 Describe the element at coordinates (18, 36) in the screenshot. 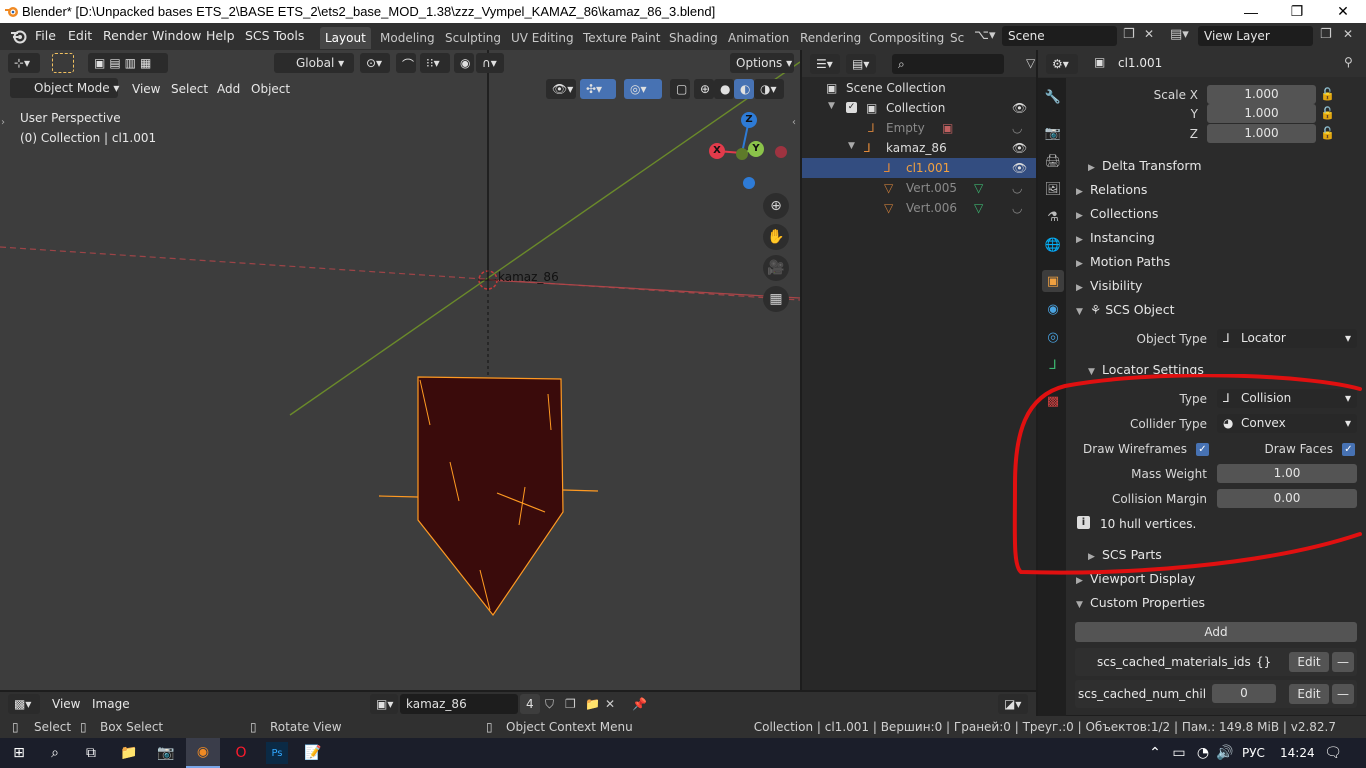

I see `blender-menu-icon` at that location.